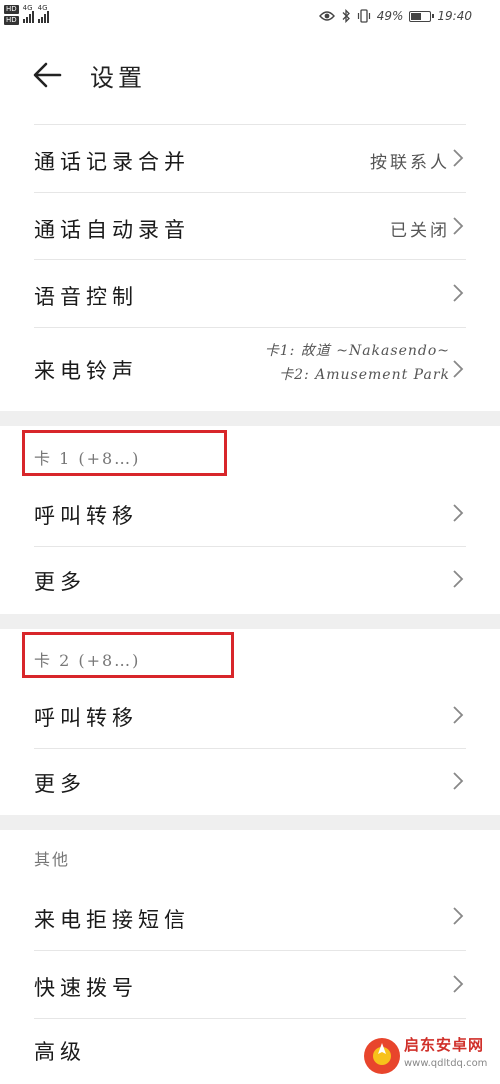 The image size is (500, 1084). Describe the element at coordinates (250, 916) in the screenshot. I see `reject-sms-item: 来电拒接短信` at that location.